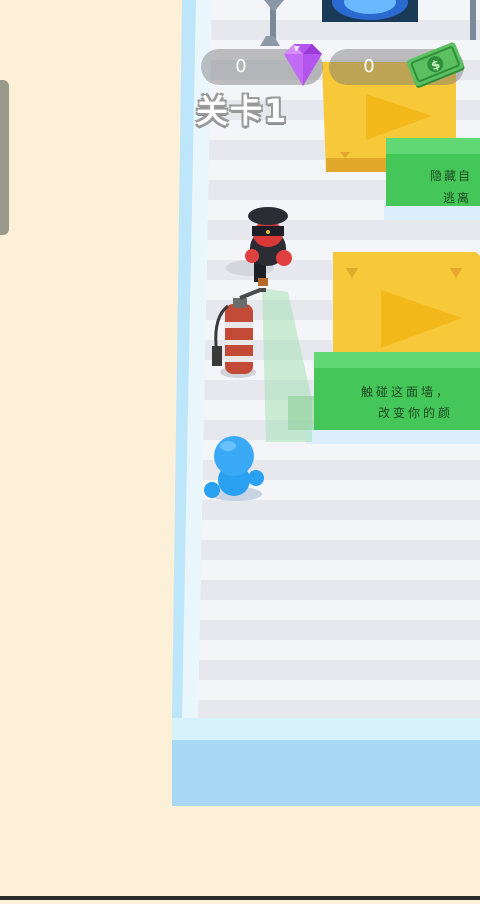 The image size is (480, 904). What do you see at coordinates (370, 11) in the screenshot?
I see `portal-icon` at bounding box center [370, 11].